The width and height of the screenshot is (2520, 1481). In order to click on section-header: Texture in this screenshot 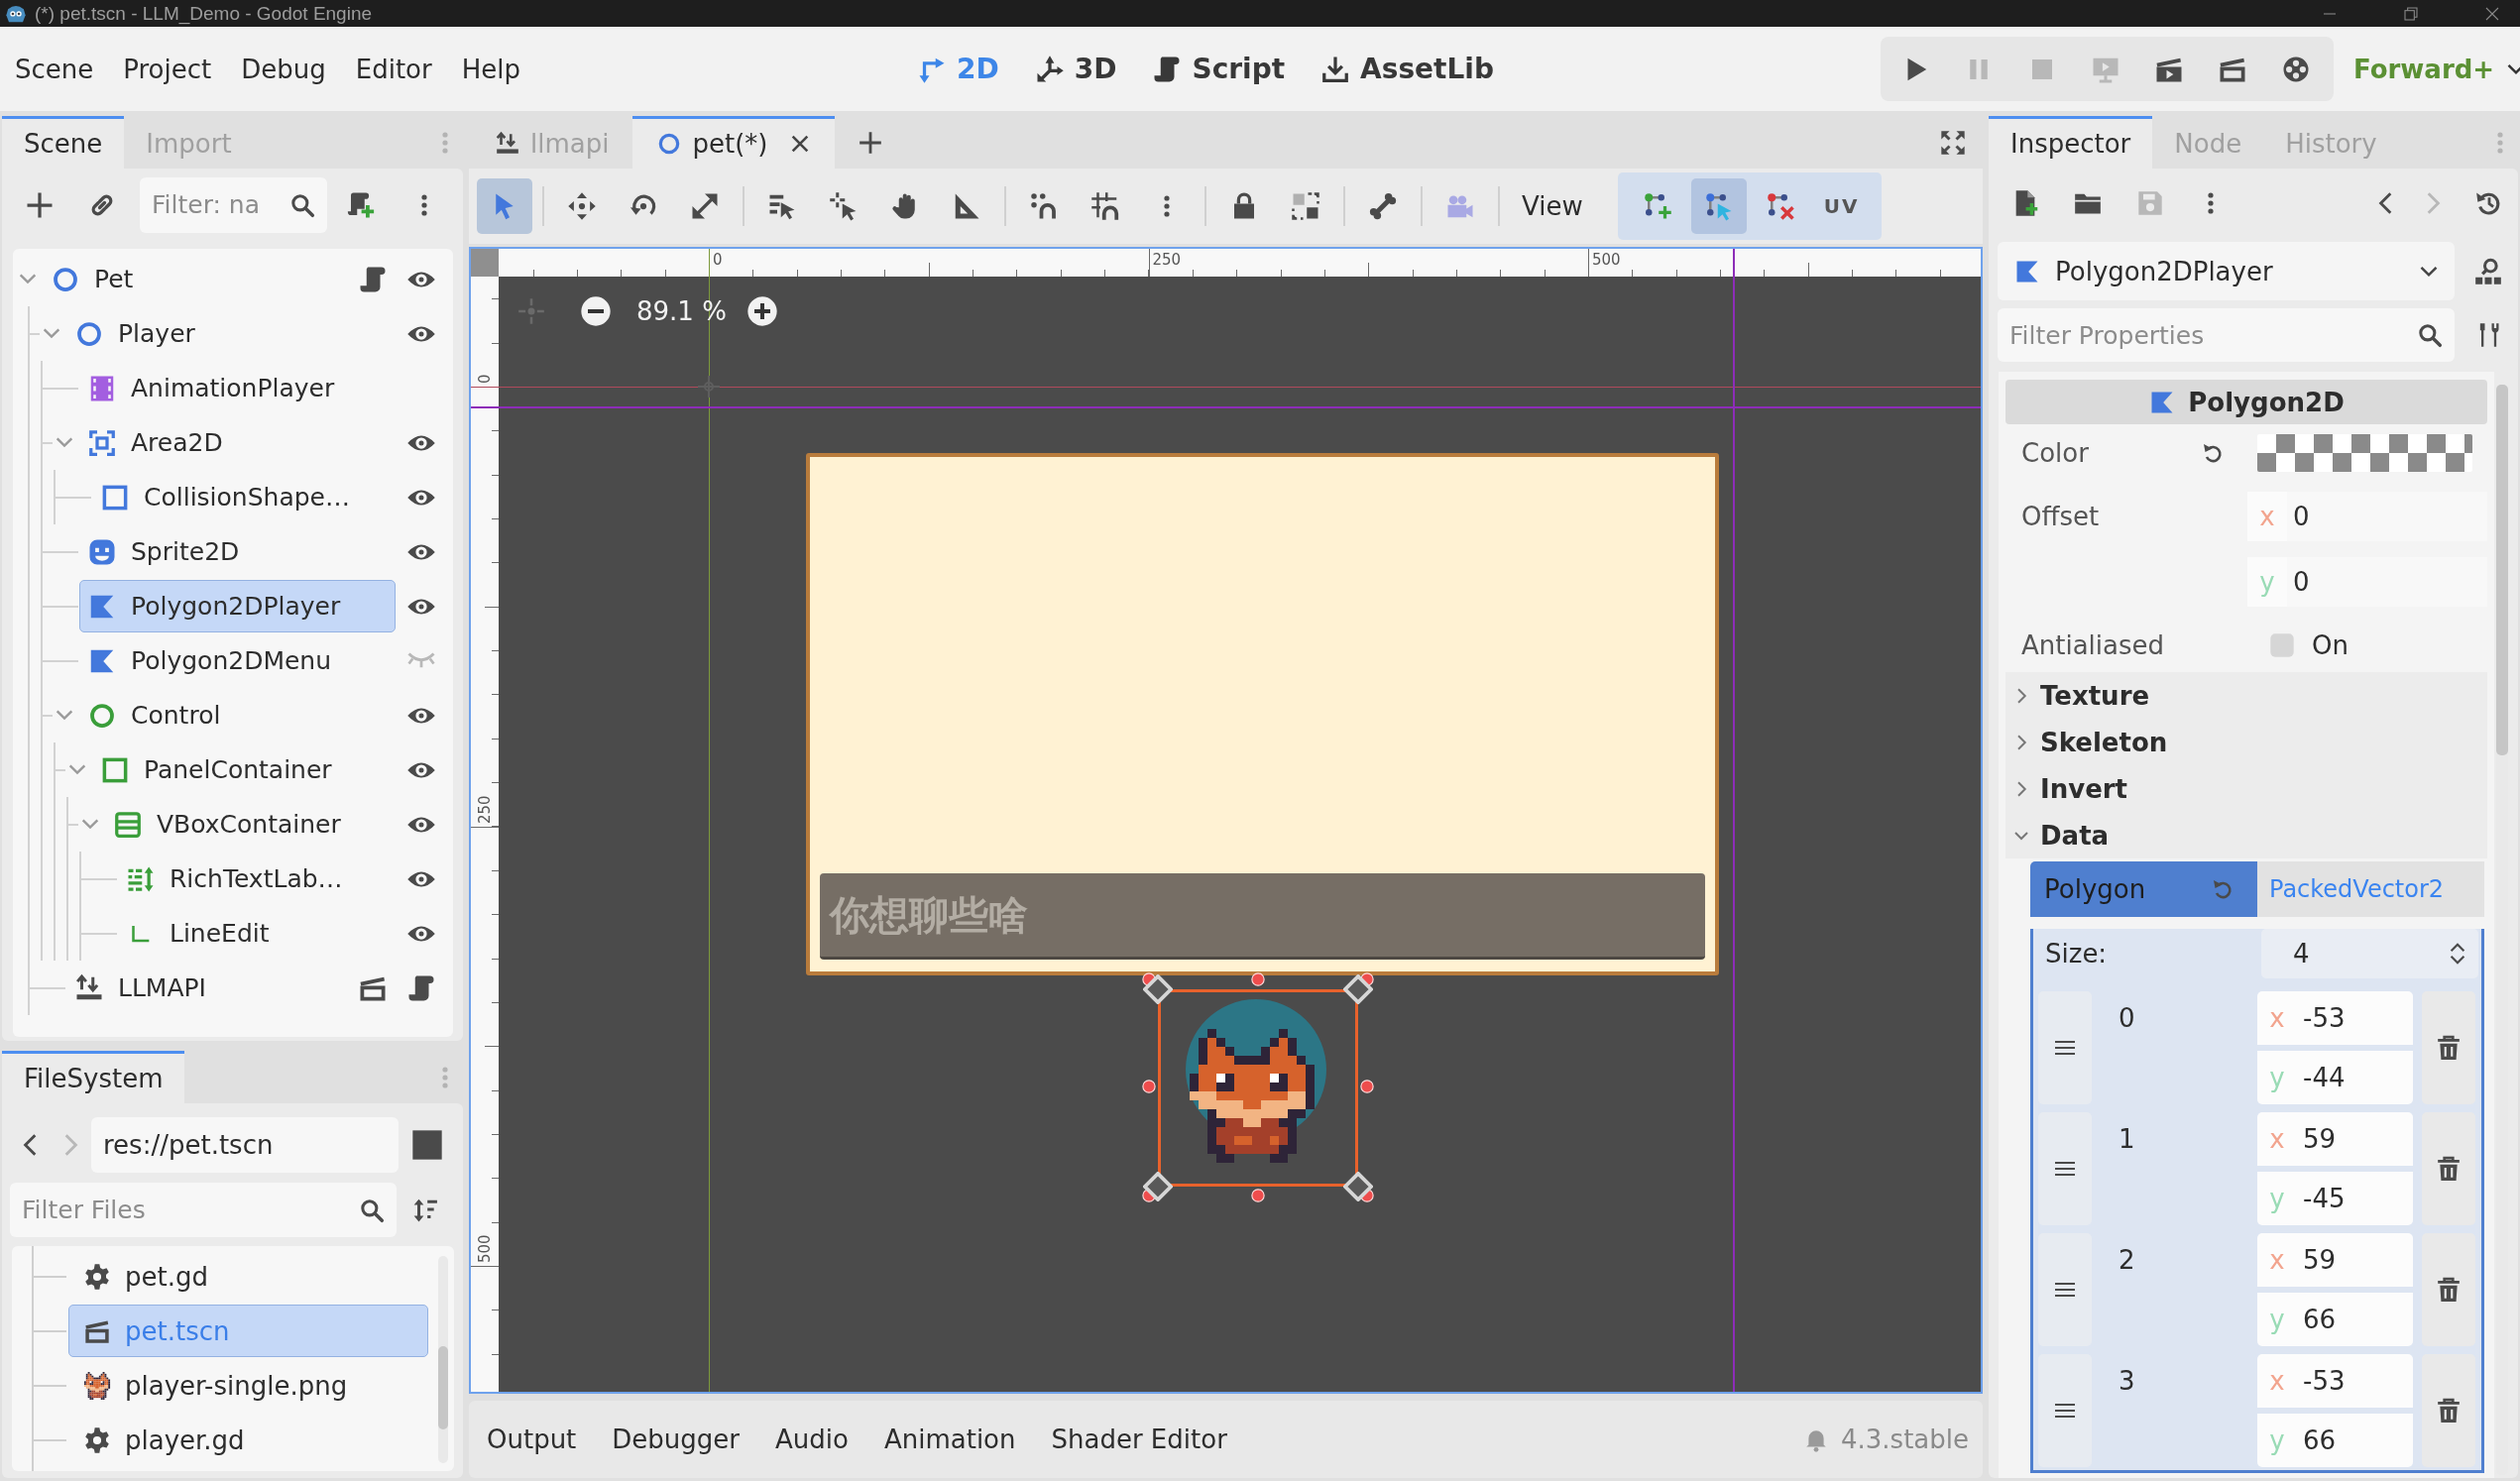, I will do `click(2246, 695)`.